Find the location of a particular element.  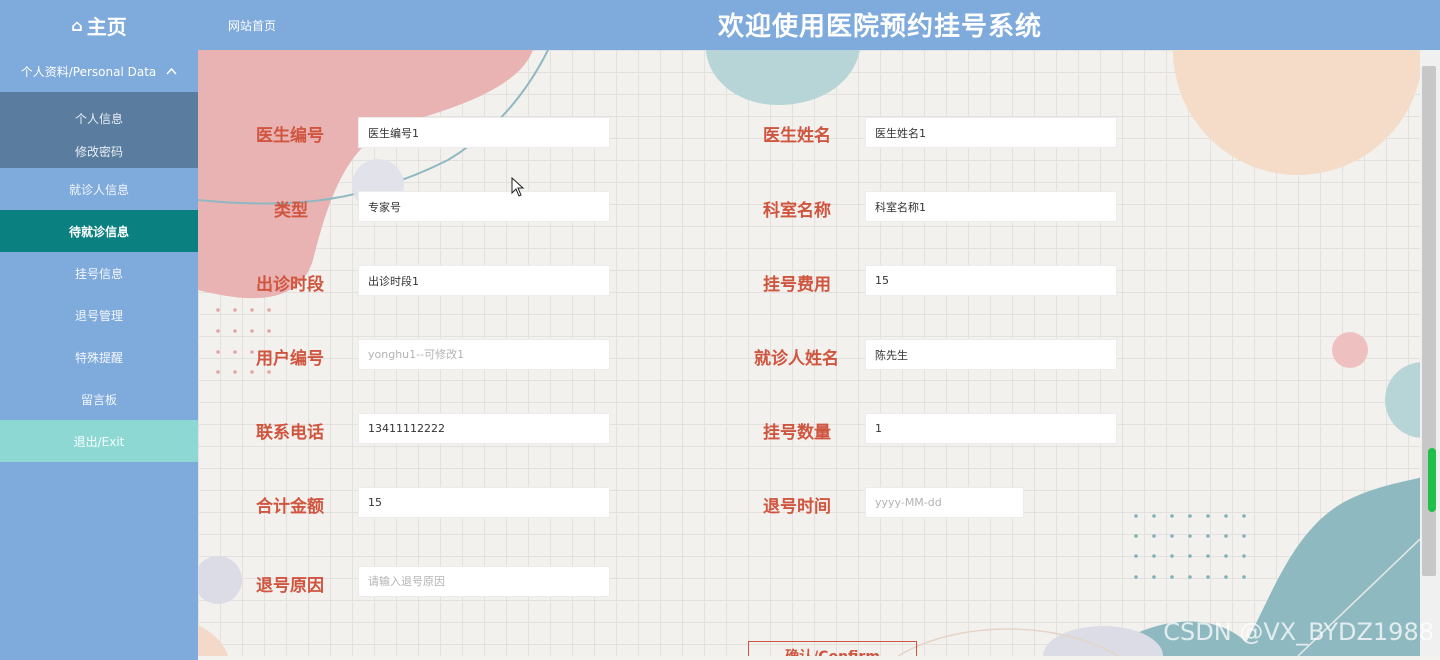

label-doctor-name: 医生姓名 is located at coordinates (797, 136).